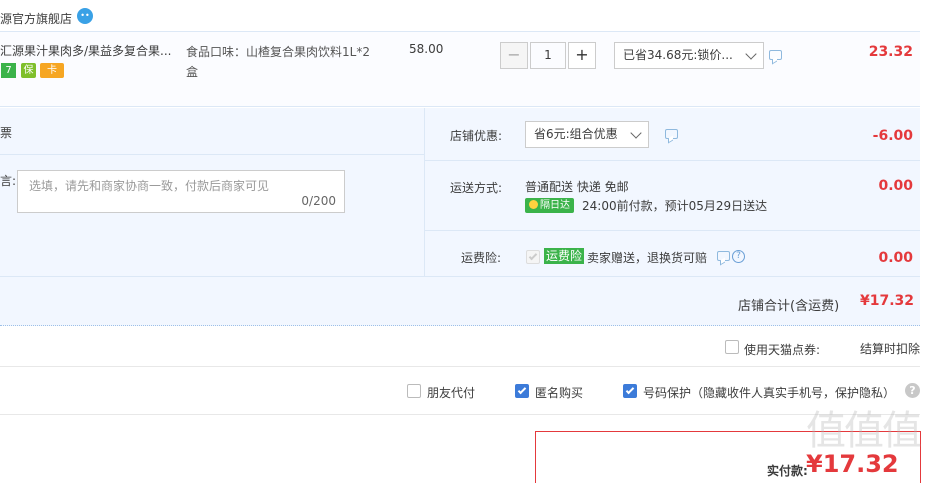 This screenshot has width=952, height=483. What do you see at coordinates (278, 62) in the screenshot?
I see `item-sku: 食品口味：山楂复合果肉饮料1L*2盒` at bounding box center [278, 62].